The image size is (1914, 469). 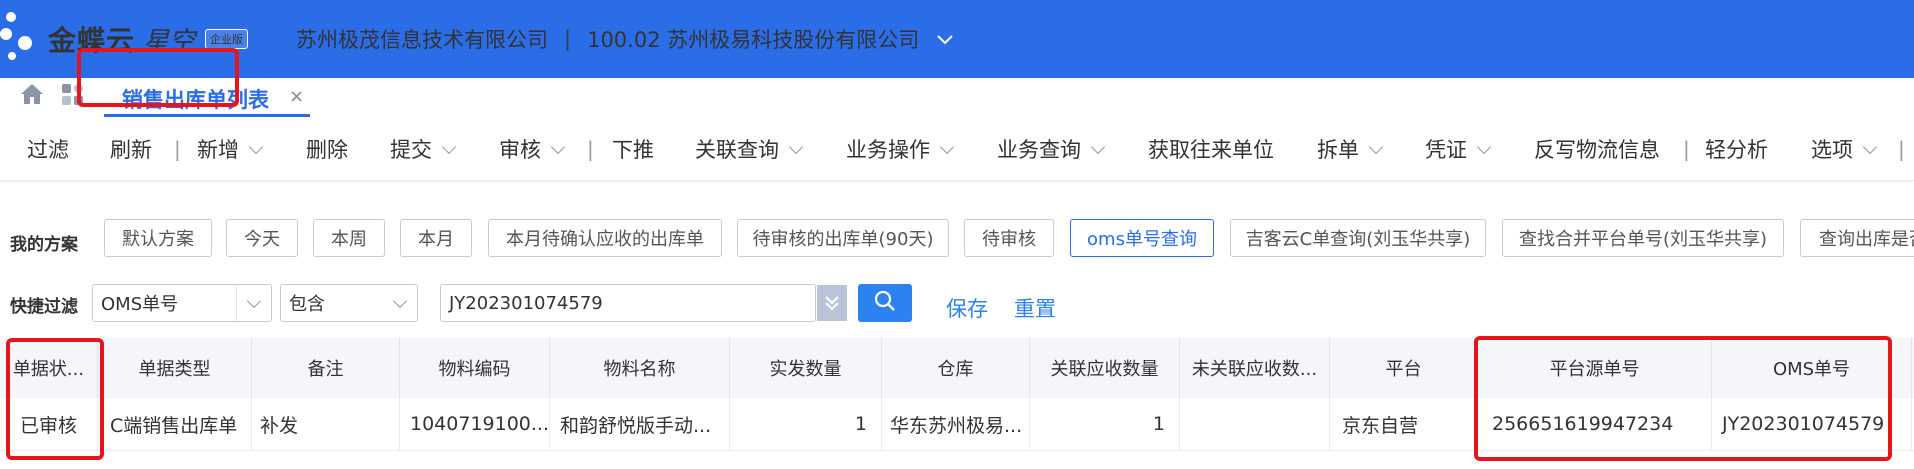 What do you see at coordinates (327, 149) in the screenshot?
I see `toolbar-delete: 删除` at bounding box center [327, 149].